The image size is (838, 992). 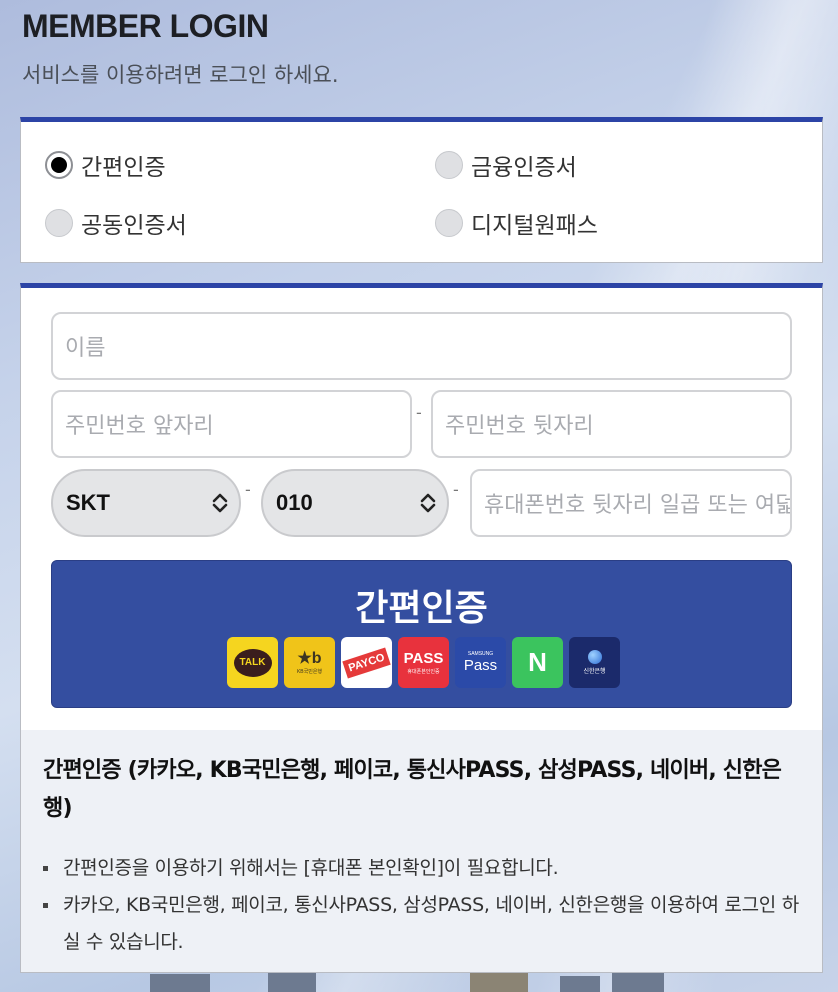 What do you see at coordinates (423, 658) in the screenshot?
I see `pass-label: PASS` at bounding box center [423, 658].